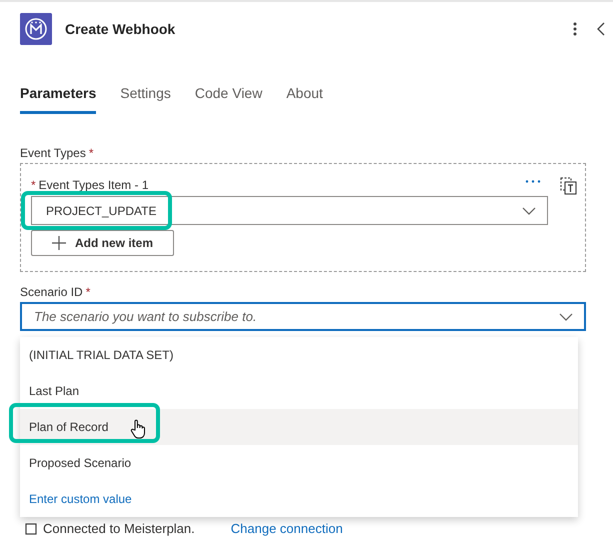  Describe the element at coordinates (102, 243) in the screenshot. I see `add-item-button: Add new item` at that location.